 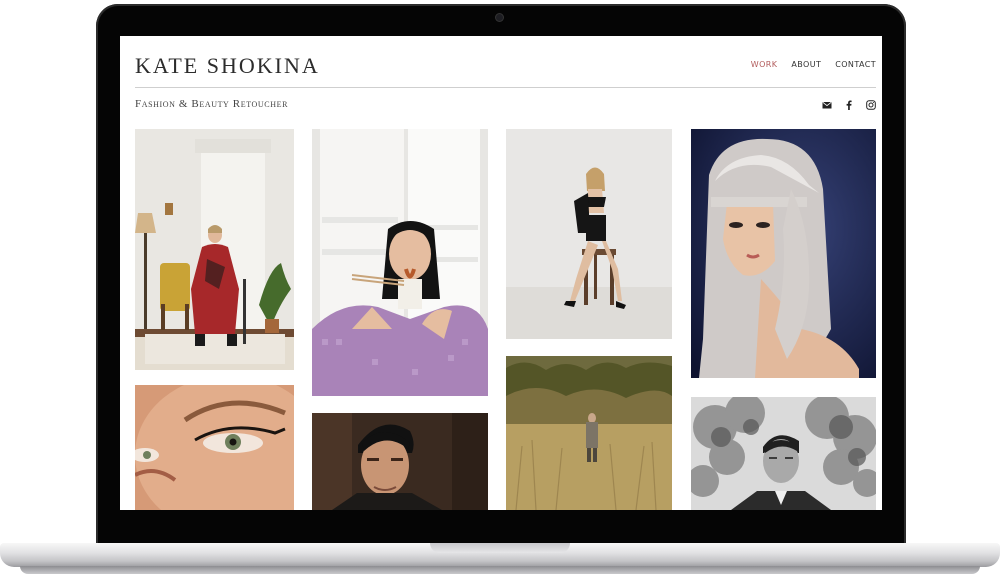 I want to click on photo-man-portrait-dark, so click(x=400, y=461).